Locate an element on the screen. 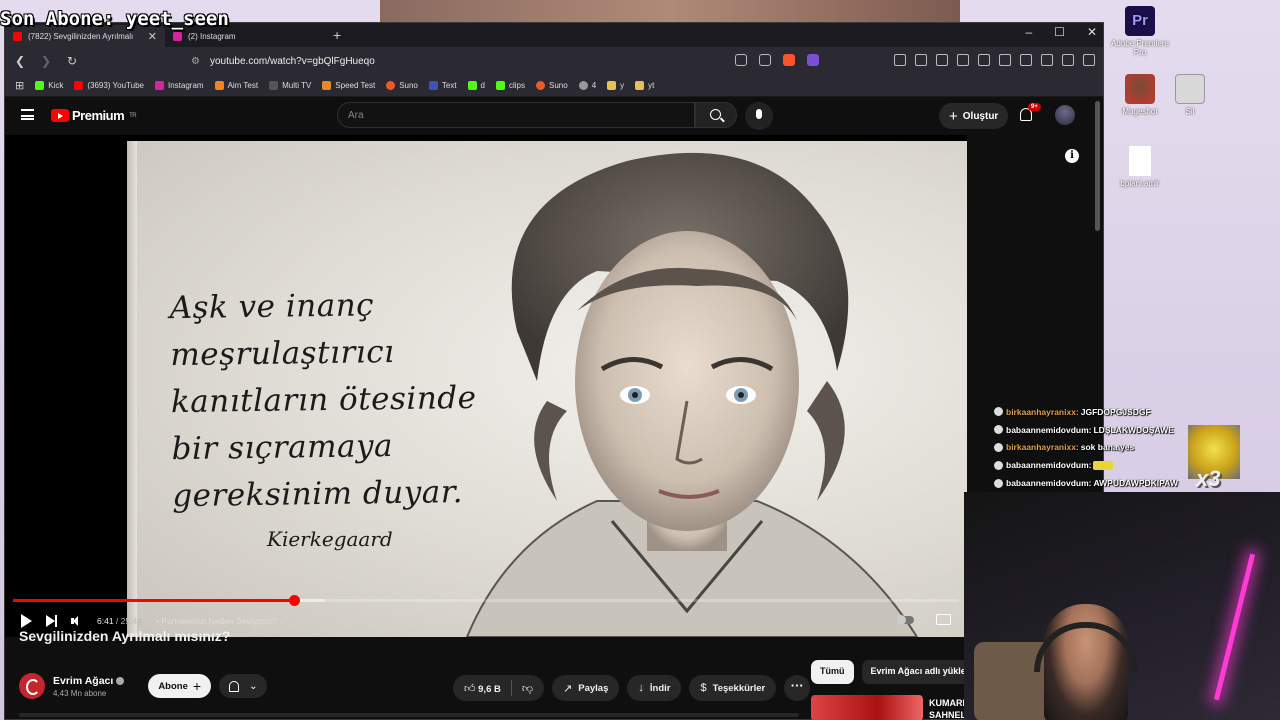 This screenshot has width=1280, height=720. notification-badge: 9+ is located at coordinates (1034, 107).